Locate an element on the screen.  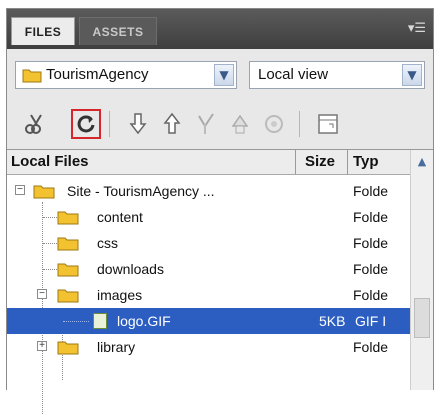
put-files-icon is located at coordinates (172, 124).